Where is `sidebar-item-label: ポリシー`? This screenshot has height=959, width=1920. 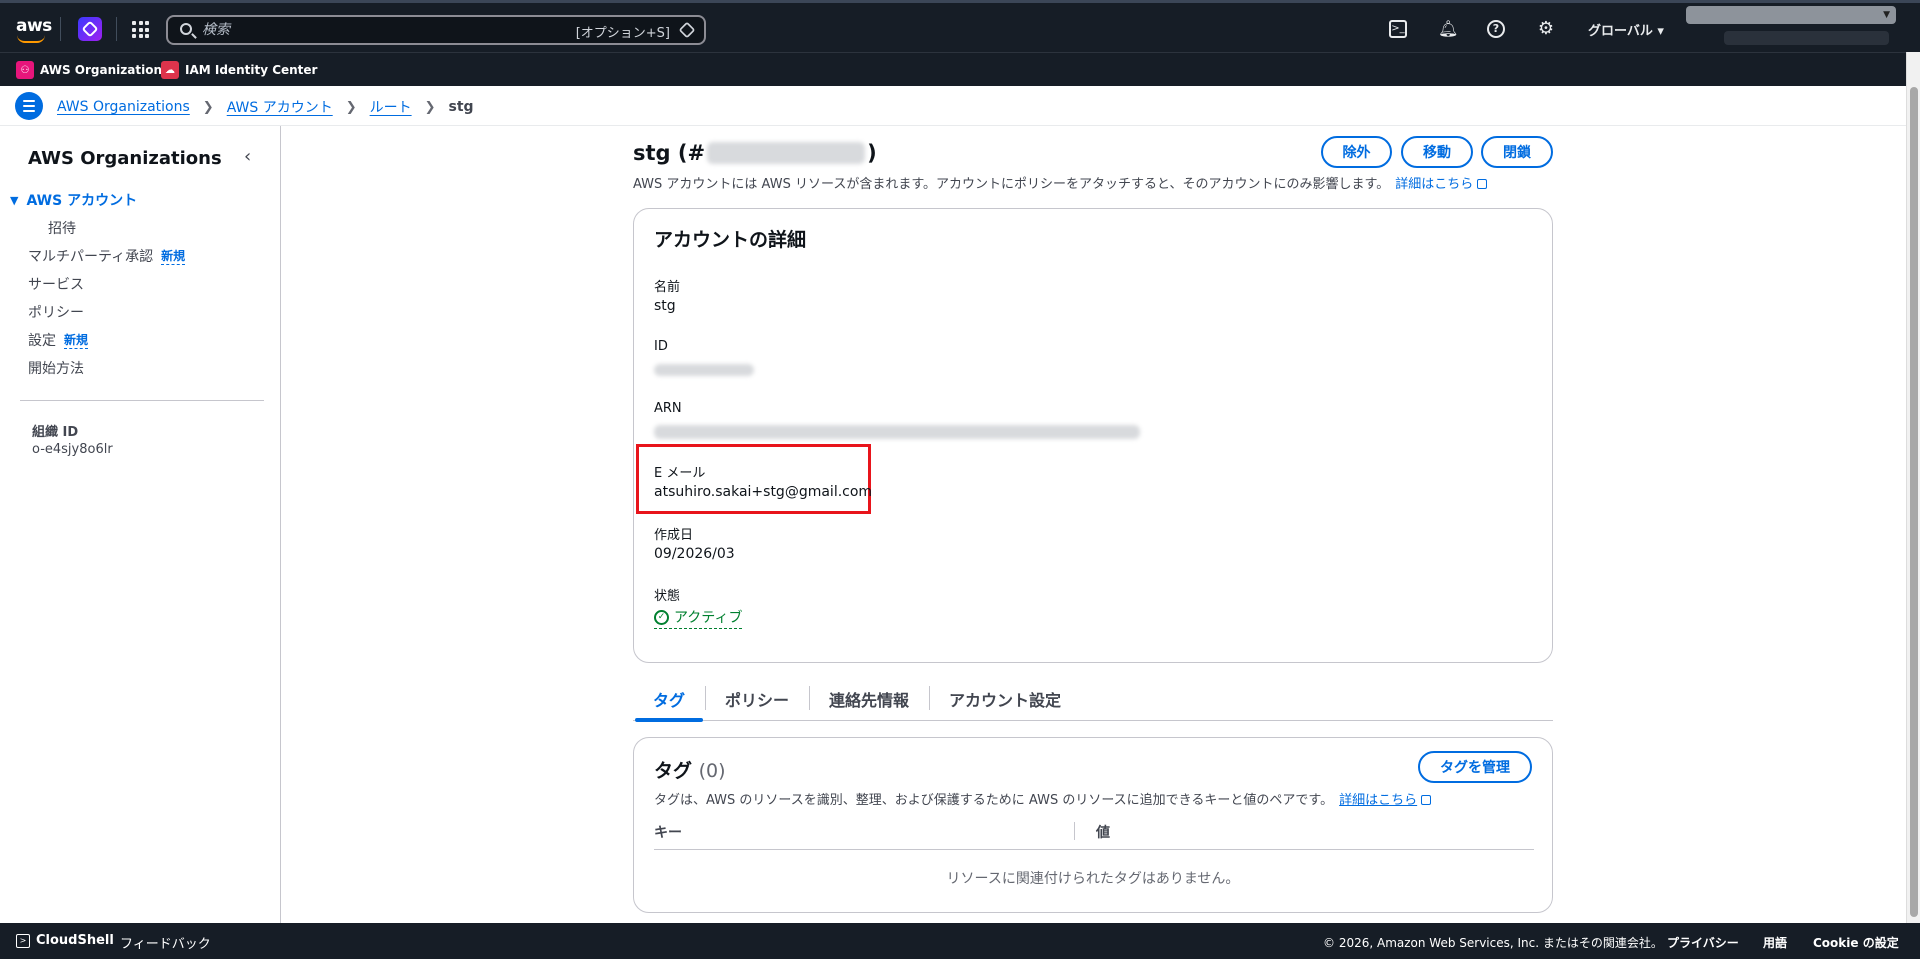
sidebar-item-label: ポリシー is located at coordinates (56, 313).